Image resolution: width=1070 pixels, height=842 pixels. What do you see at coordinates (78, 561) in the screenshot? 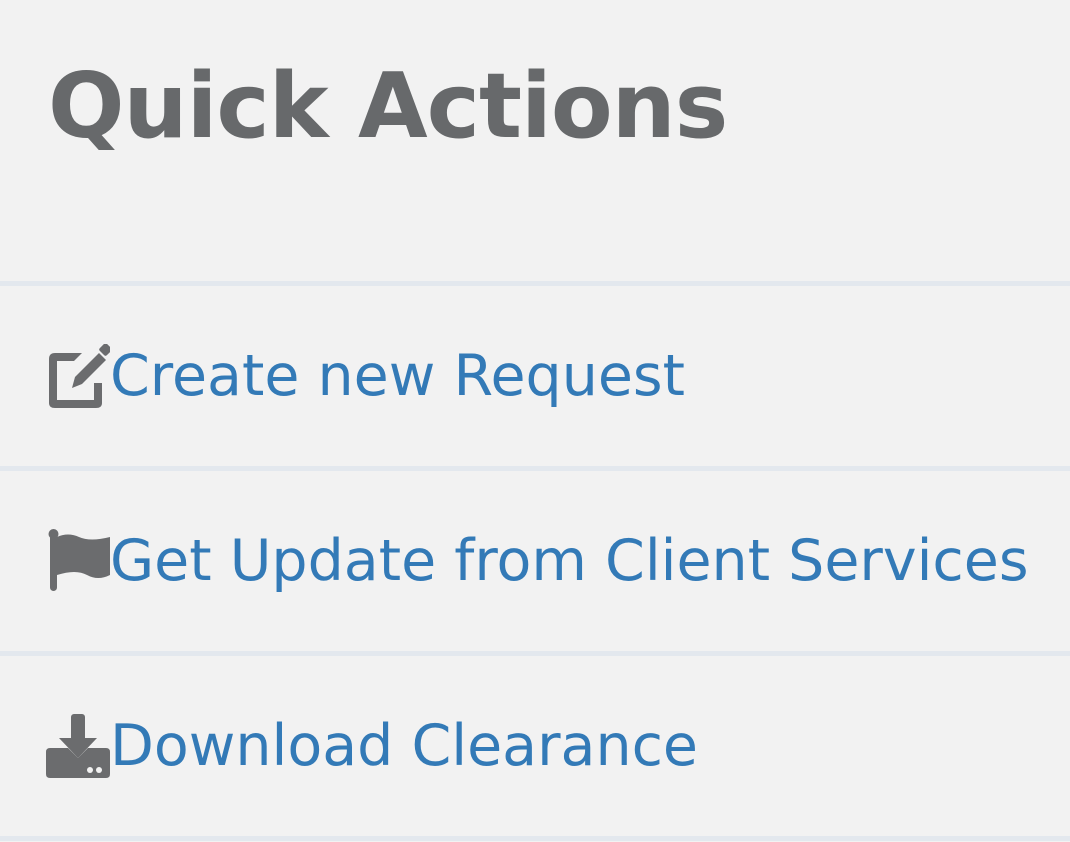
I see `flag-icon` at bounding box center [78, 561].